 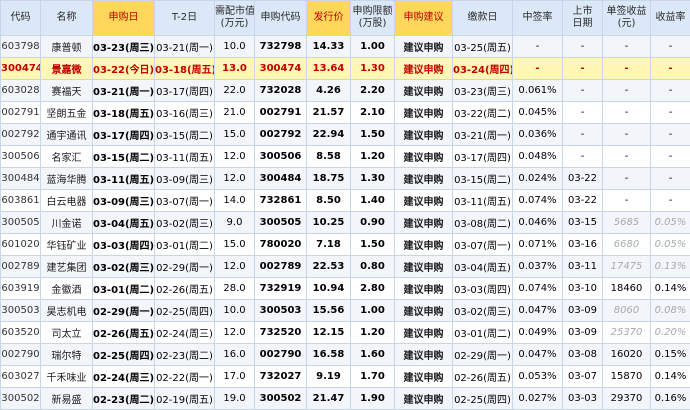 I want to click on column-header-single-gain: 单签收益(元), so click(x=627, y=18).